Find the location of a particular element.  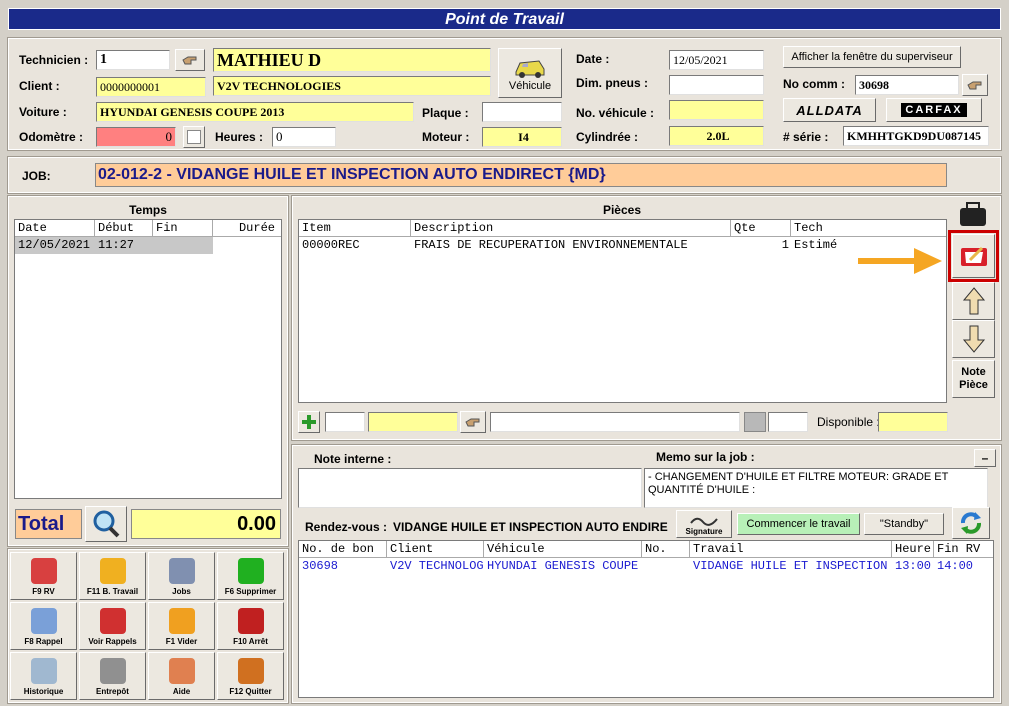

note-piece-button: Note Pièce is located at coordinates (973, 379).